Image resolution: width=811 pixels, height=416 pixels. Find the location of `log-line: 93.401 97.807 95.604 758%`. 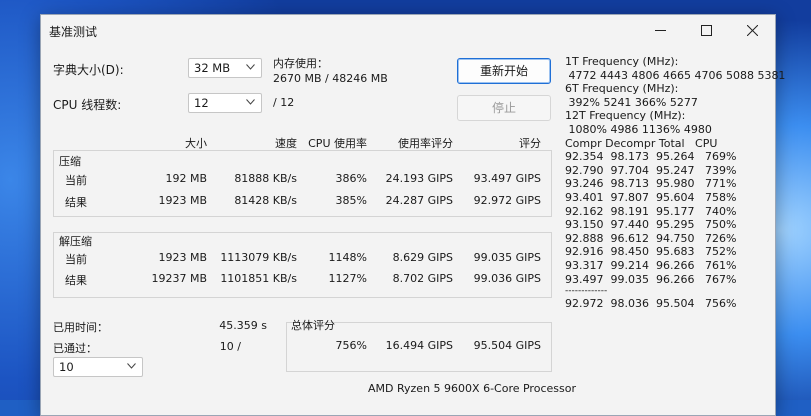

log-line: 93.401 97.807 95.604 758% is located at coordinates (651, 197).